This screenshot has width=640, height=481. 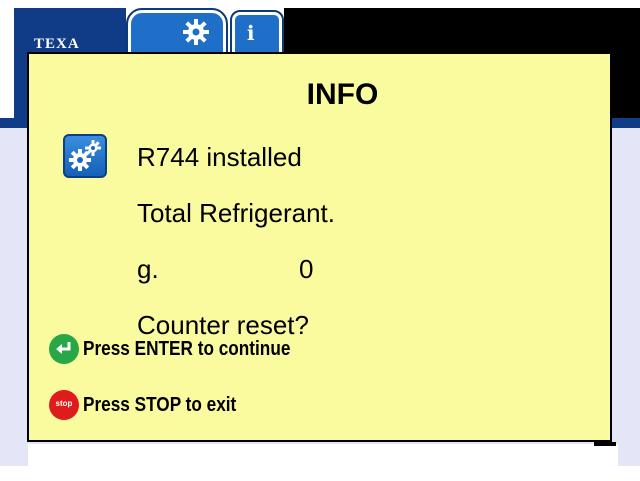 What do you see at coordinates (605, 444) in the screenshot?
I see `bottom-marker` at bounding box center [605, 444].